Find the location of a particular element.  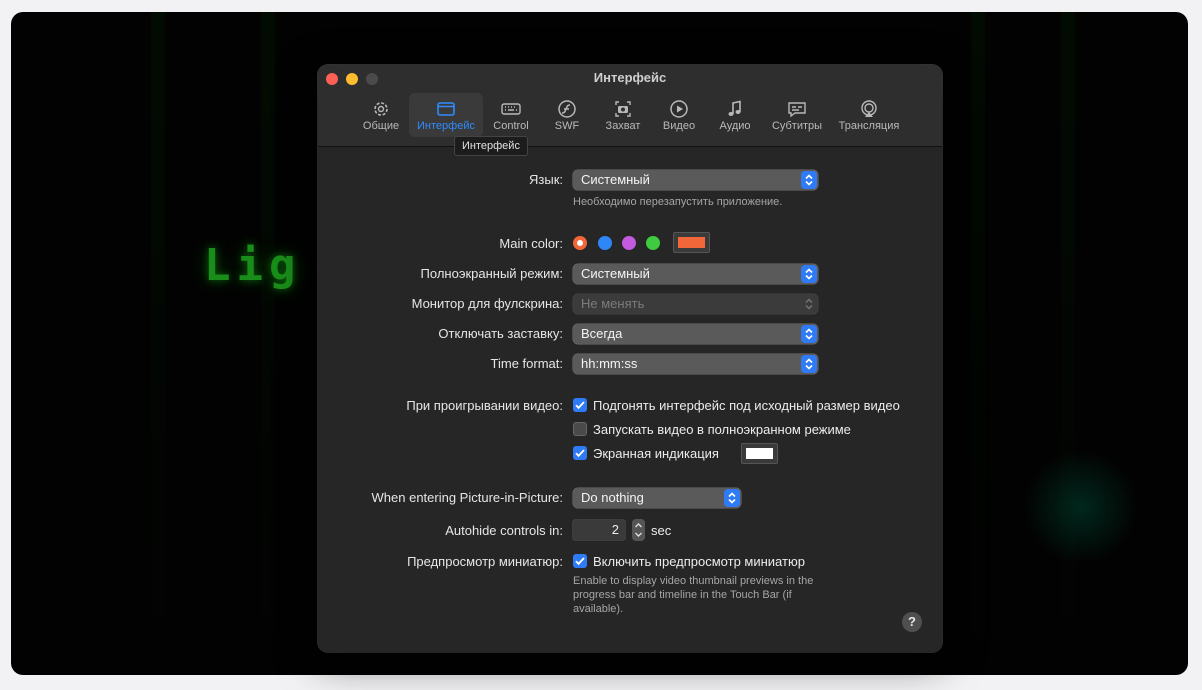

tab-audio: Аудио is located at coordinates (735, 115).